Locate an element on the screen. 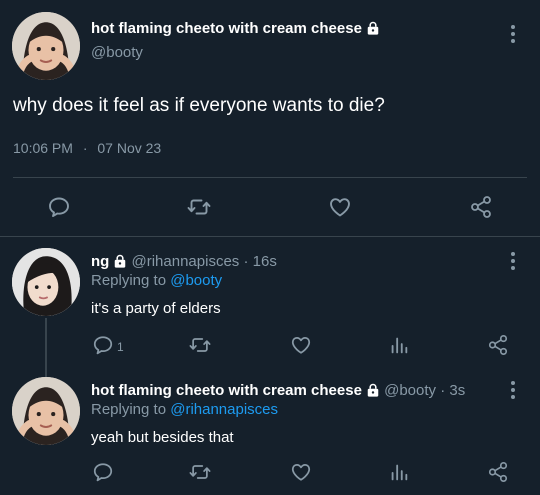 This screenshot has height=495, width=540. reply-count: 1 is located at coordinates (120, 347).